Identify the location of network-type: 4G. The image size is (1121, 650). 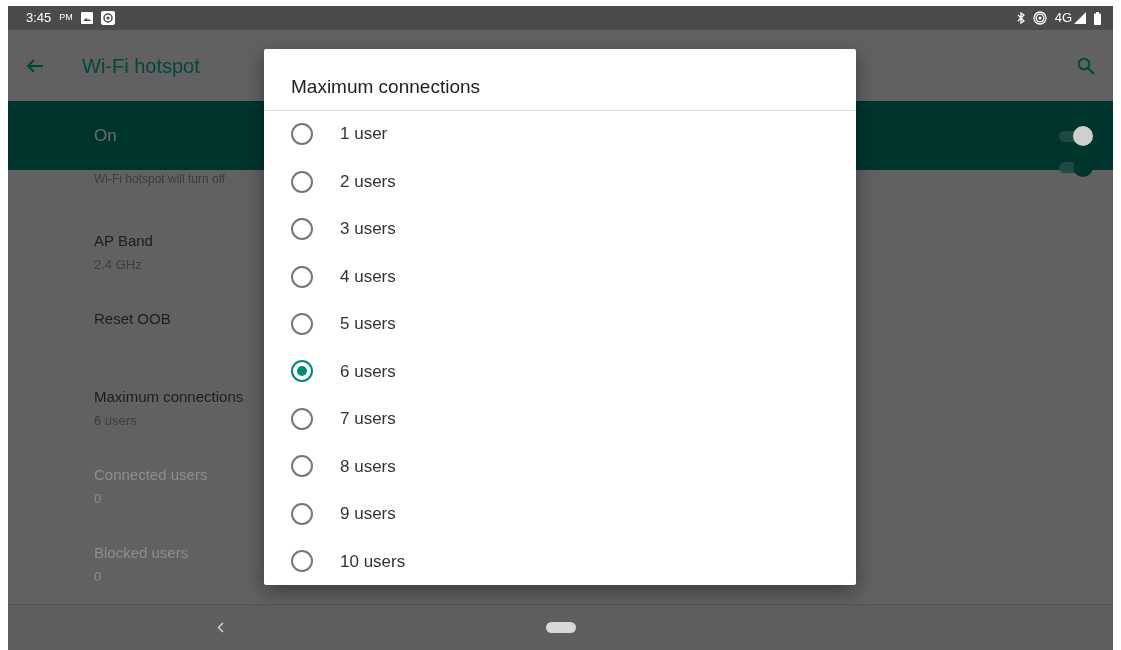
(1063, 18).